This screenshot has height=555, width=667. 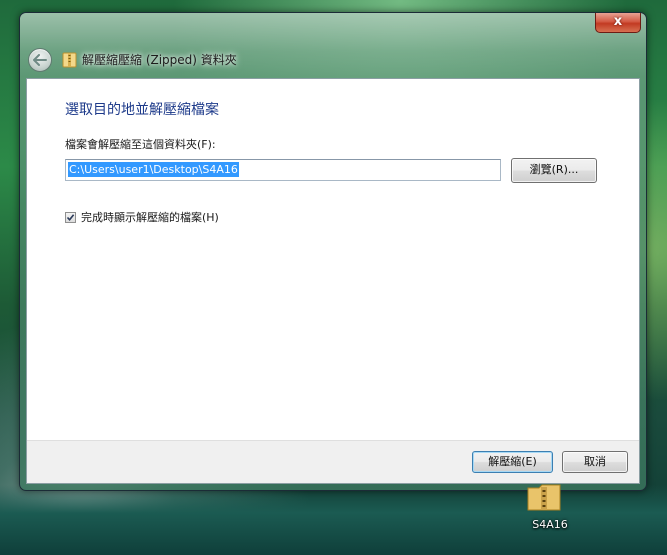 I want to click on checkmark-icon, so click(x=70, y=217).